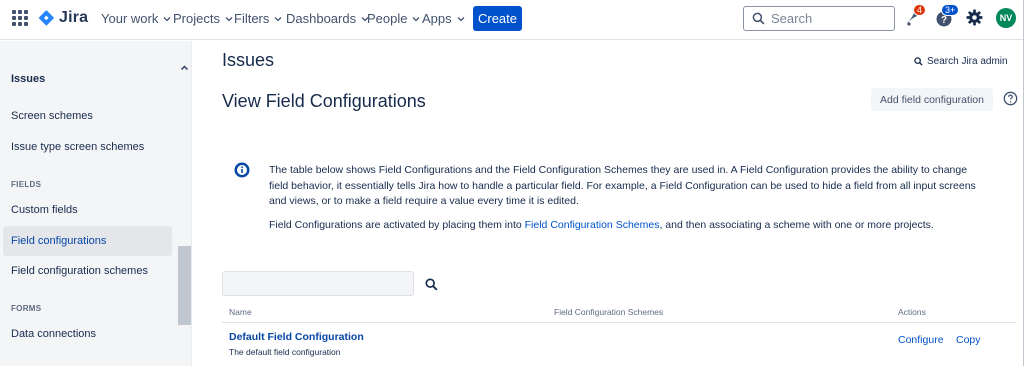  I want to click on help-badge: 3+, so click(950, 10).